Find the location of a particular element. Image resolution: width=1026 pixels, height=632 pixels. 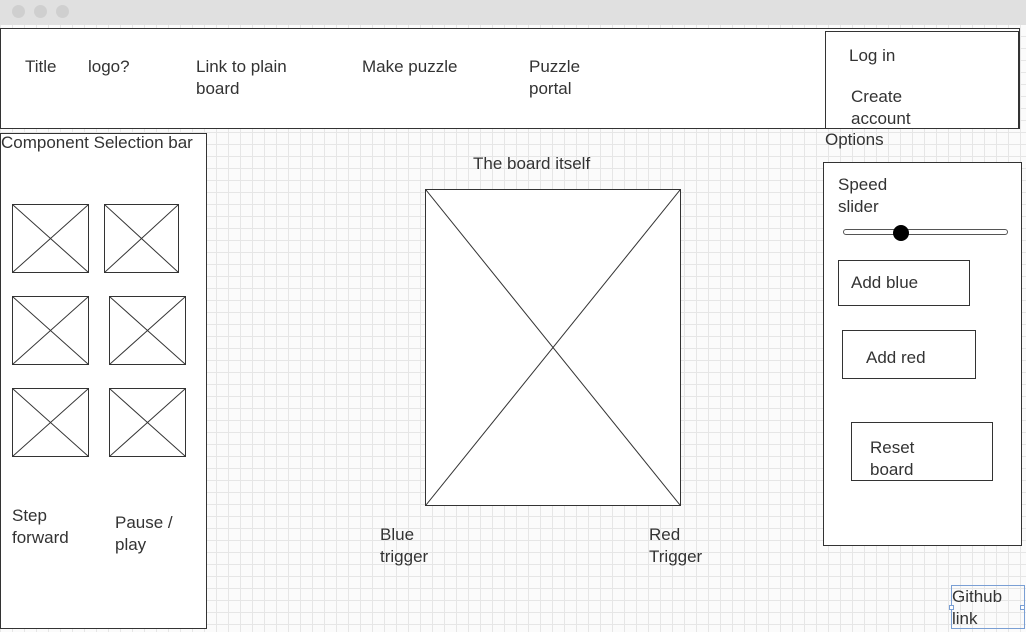

window-titlebar is located at coordinates (513, 12).